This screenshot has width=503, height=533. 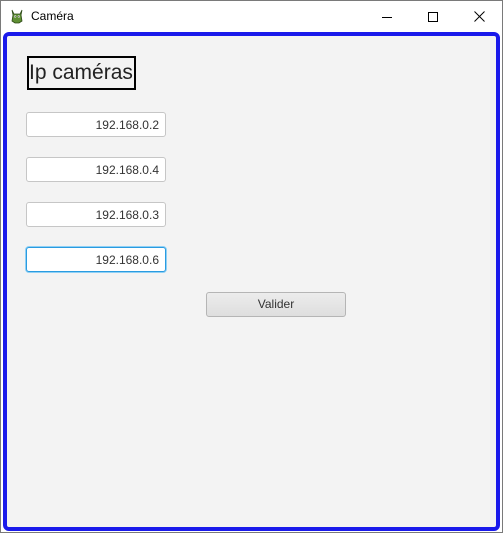 I want to click on maximize-icon, so click(x=433, y=16).